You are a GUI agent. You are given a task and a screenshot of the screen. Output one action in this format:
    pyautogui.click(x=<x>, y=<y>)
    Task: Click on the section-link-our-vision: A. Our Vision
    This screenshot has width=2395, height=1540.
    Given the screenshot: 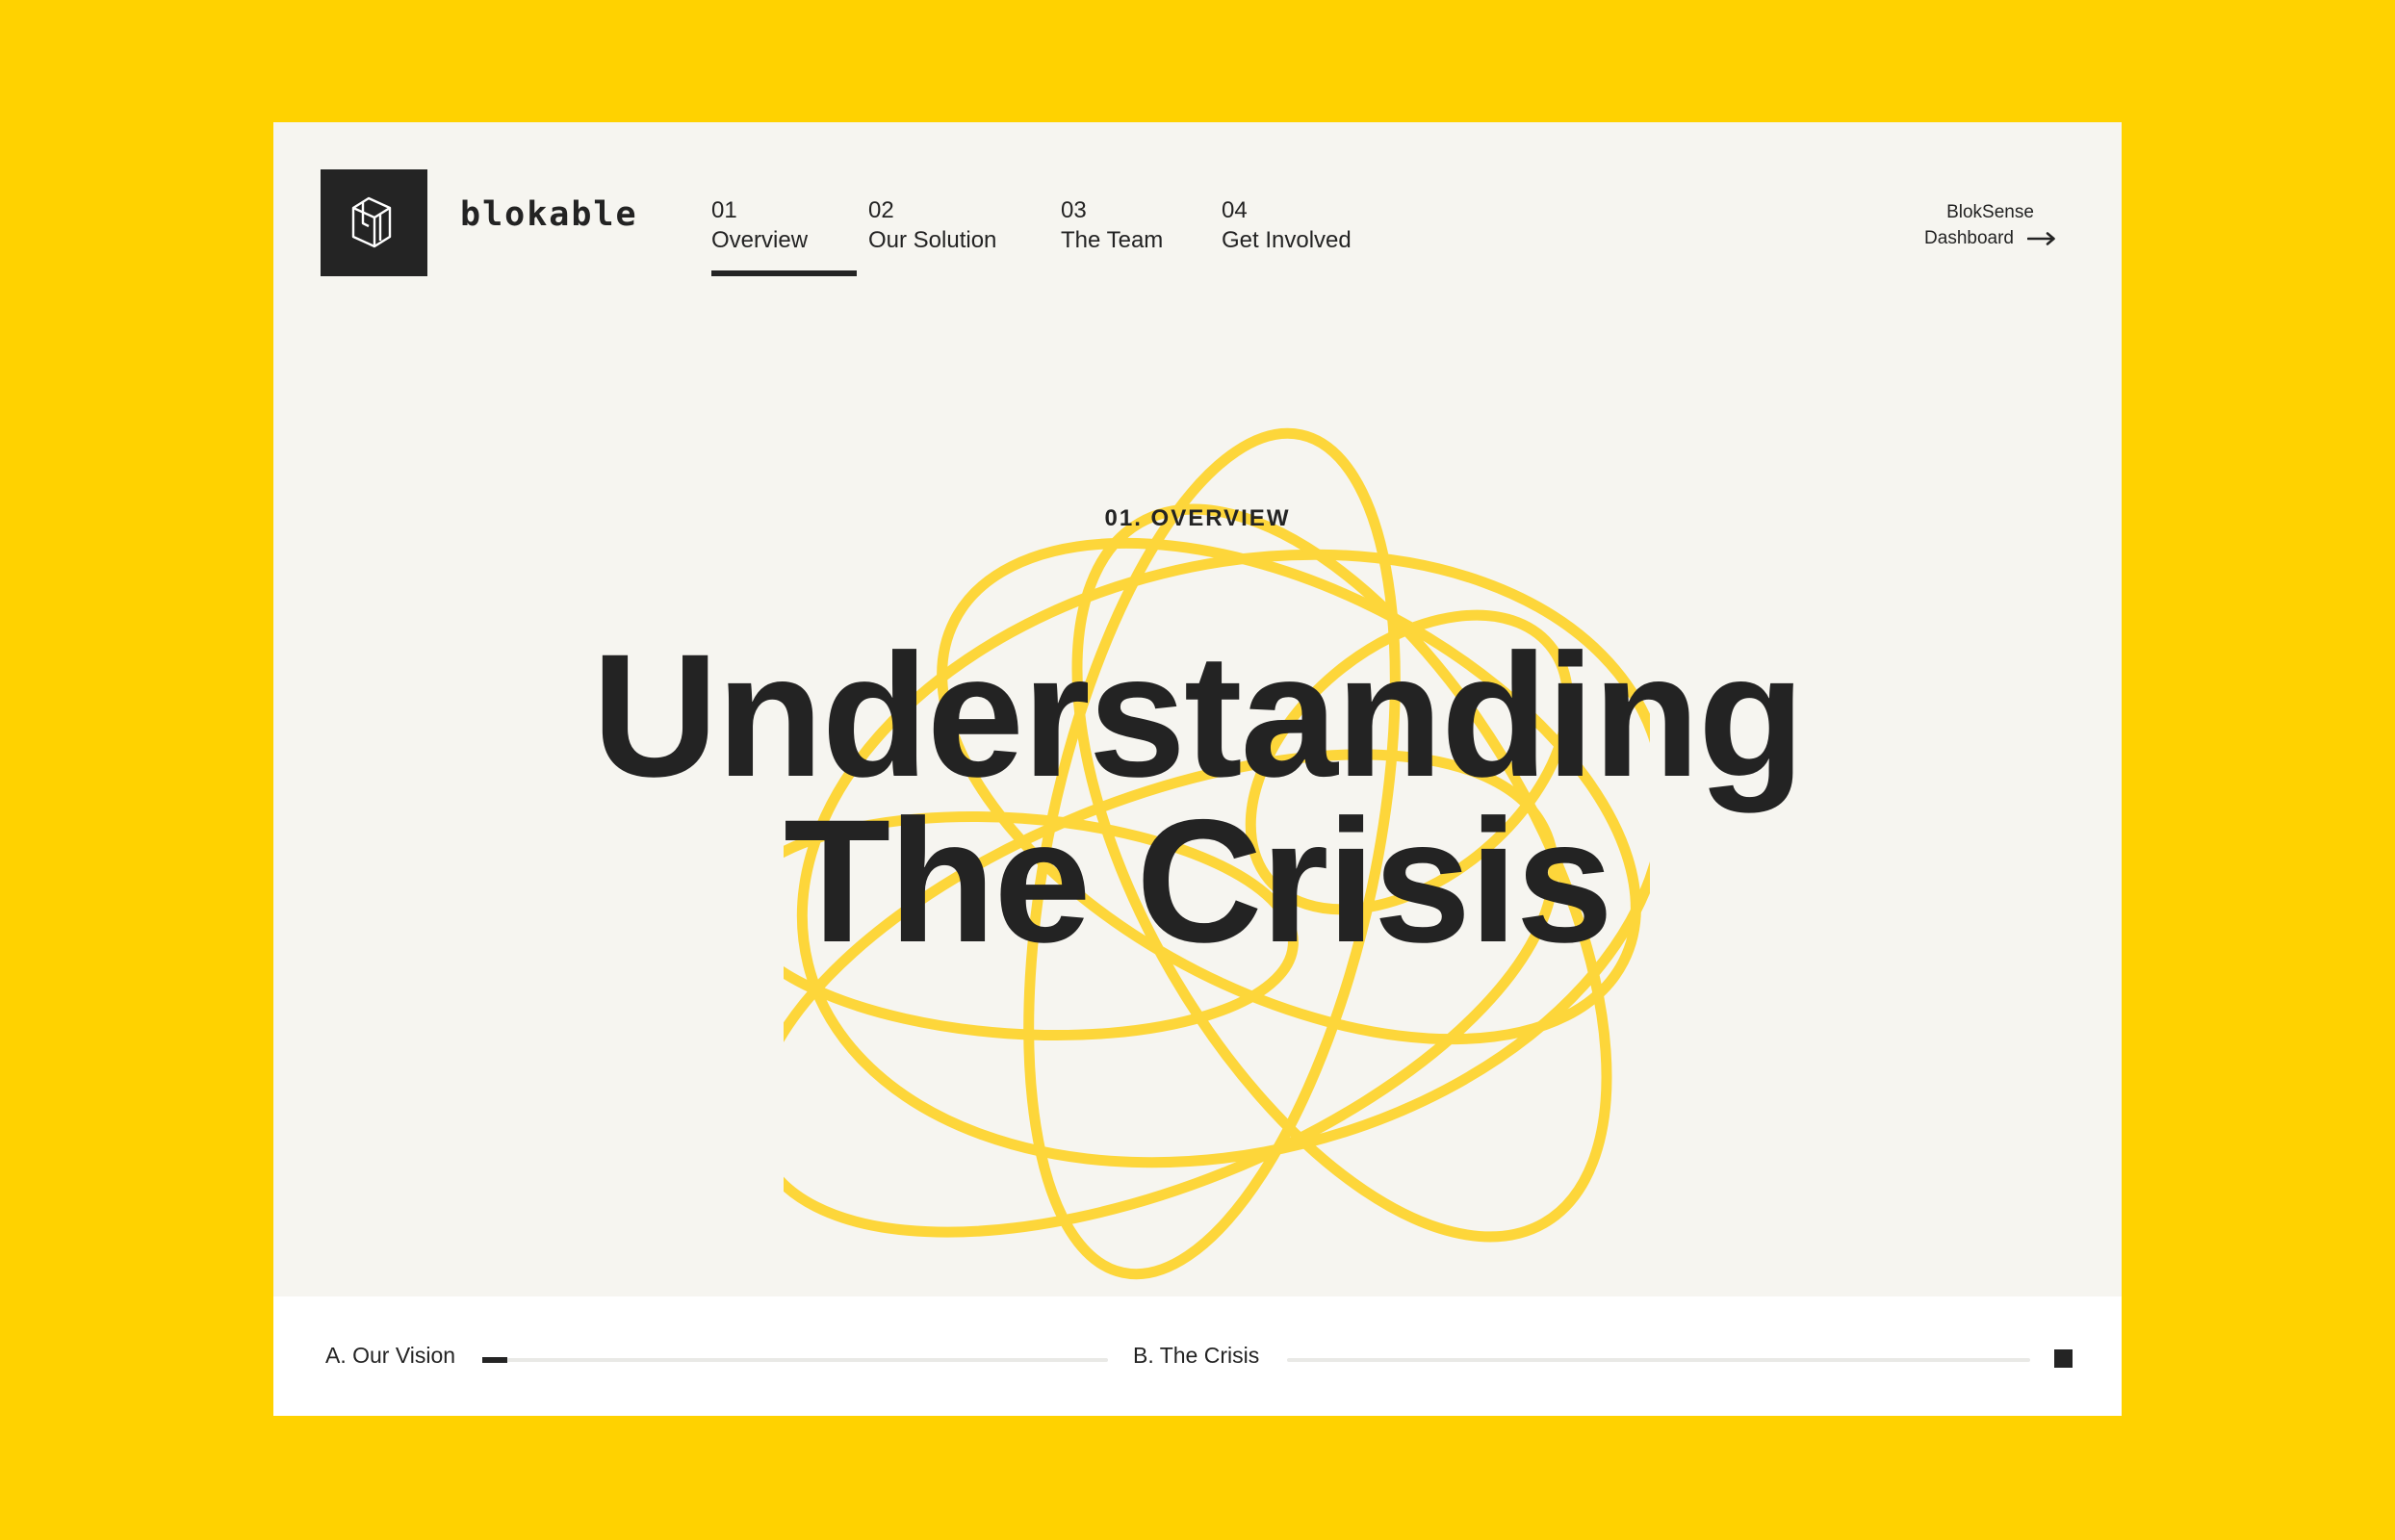 What is the action you would take?
    pyautogui.click(x=390, y=1356)
    